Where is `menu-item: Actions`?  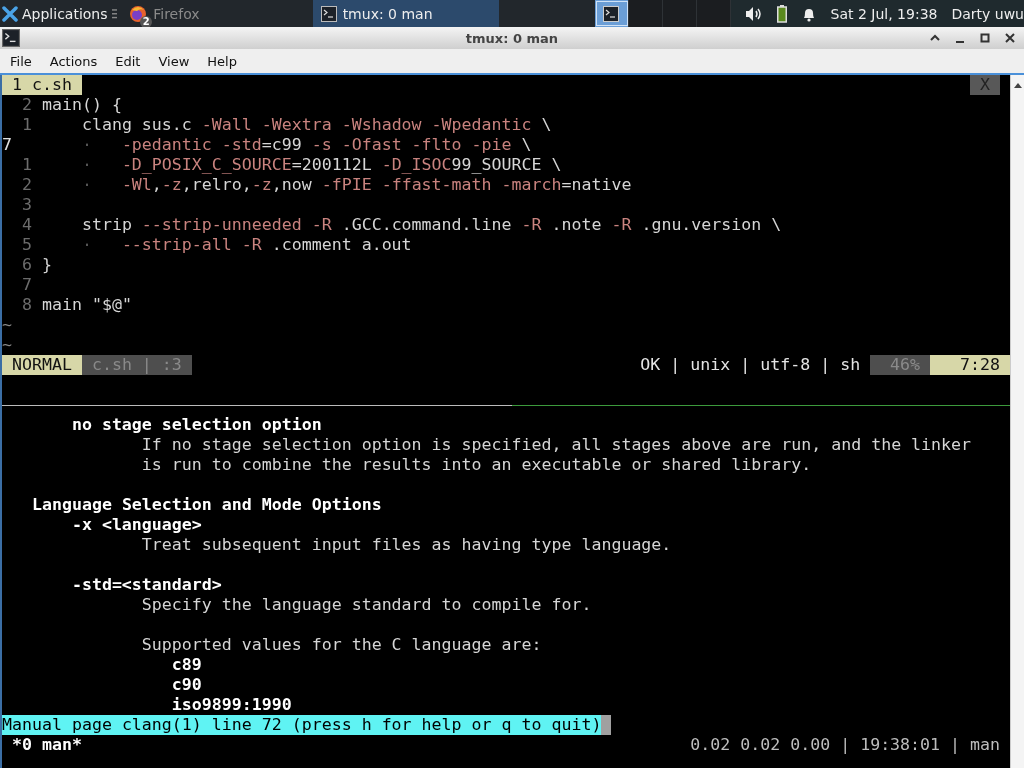
menu-item: Actions is located at coordinates (72, 61).